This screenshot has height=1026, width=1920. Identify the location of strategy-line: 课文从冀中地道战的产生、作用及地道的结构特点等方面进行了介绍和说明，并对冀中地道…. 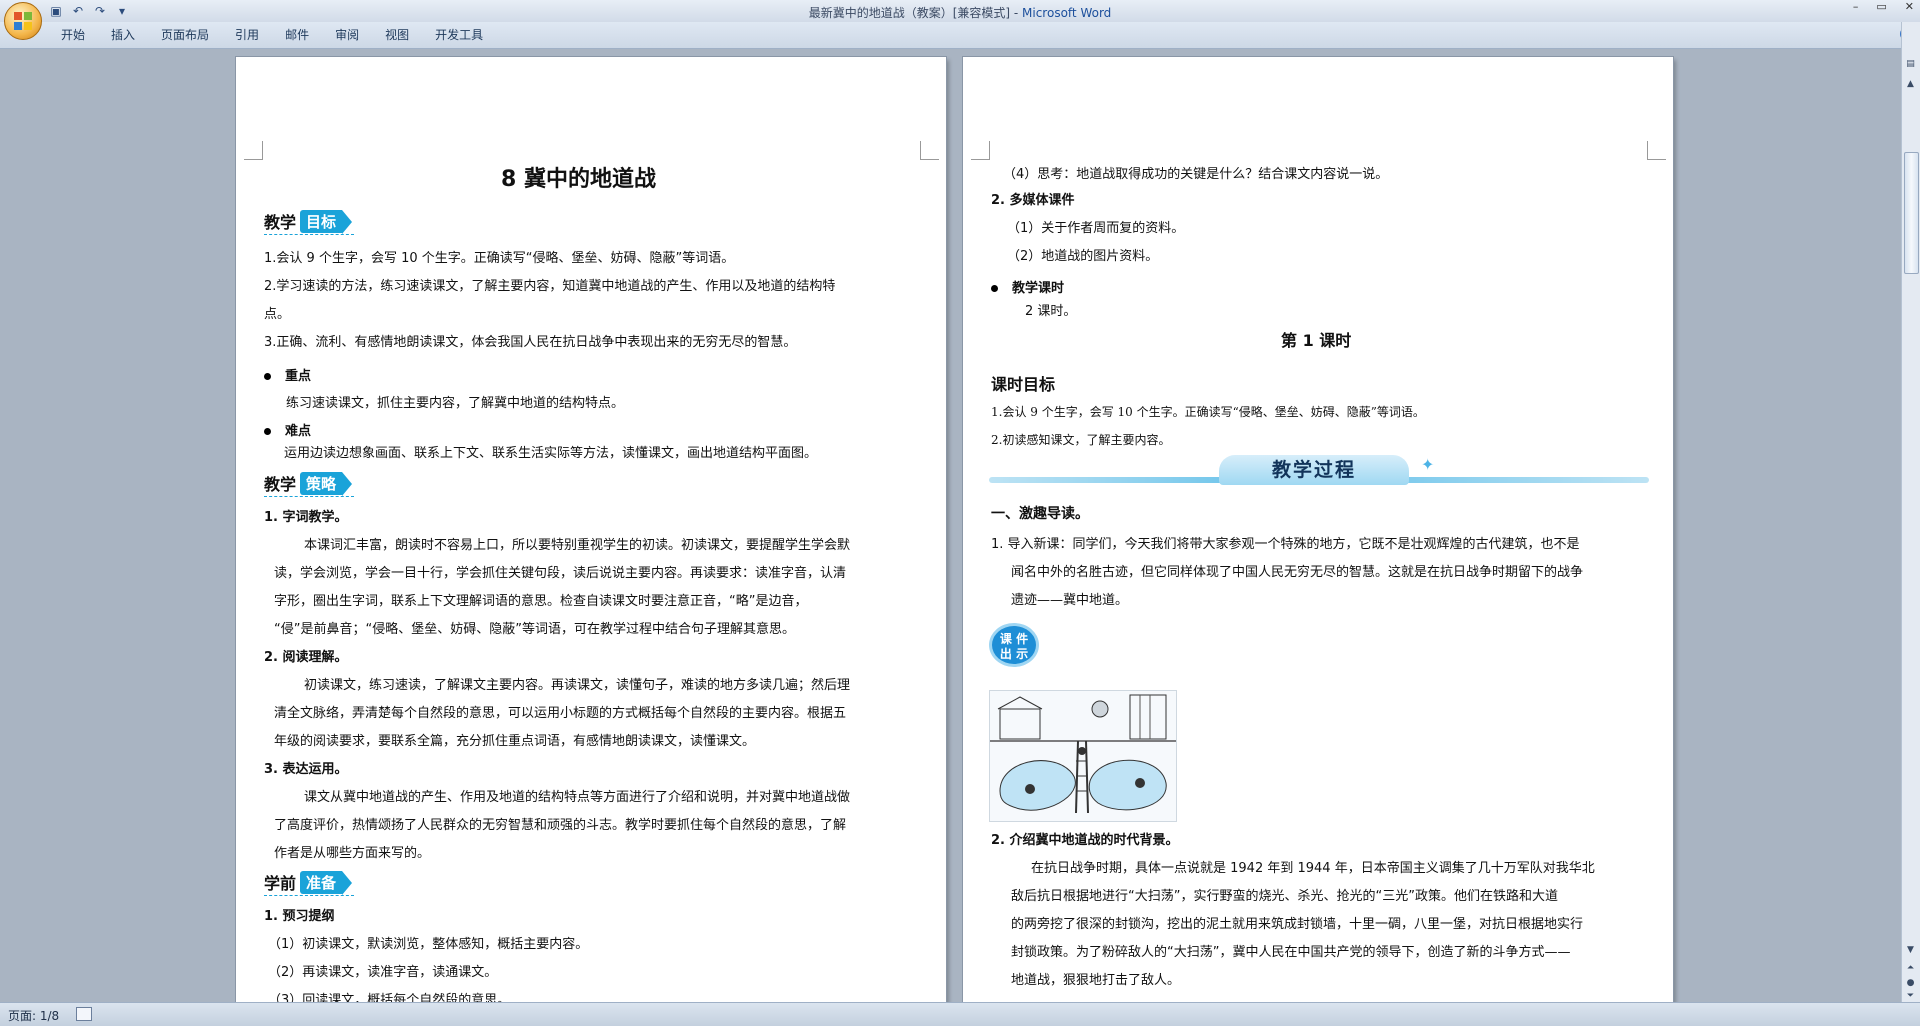
(577, 797).